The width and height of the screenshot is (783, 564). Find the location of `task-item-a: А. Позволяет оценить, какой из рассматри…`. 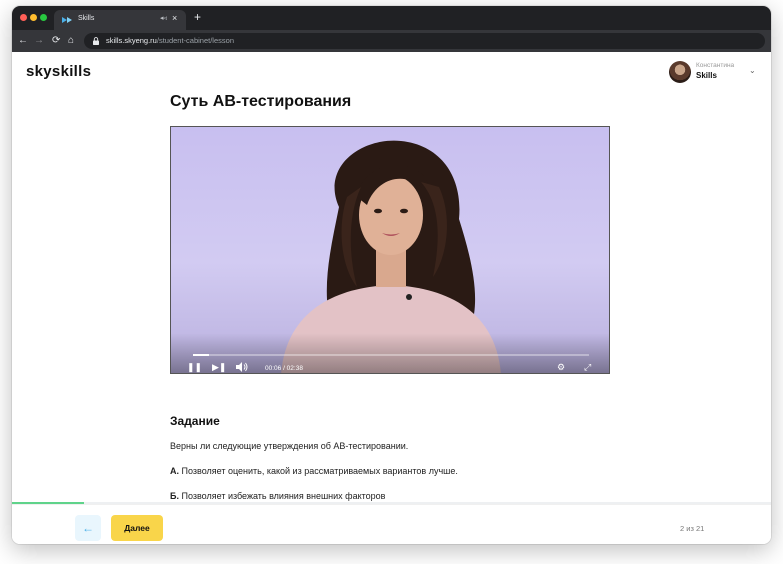

task-item-a: А. Позволяет оценить, какой из рассматри… is located at coordinates (314, 471).